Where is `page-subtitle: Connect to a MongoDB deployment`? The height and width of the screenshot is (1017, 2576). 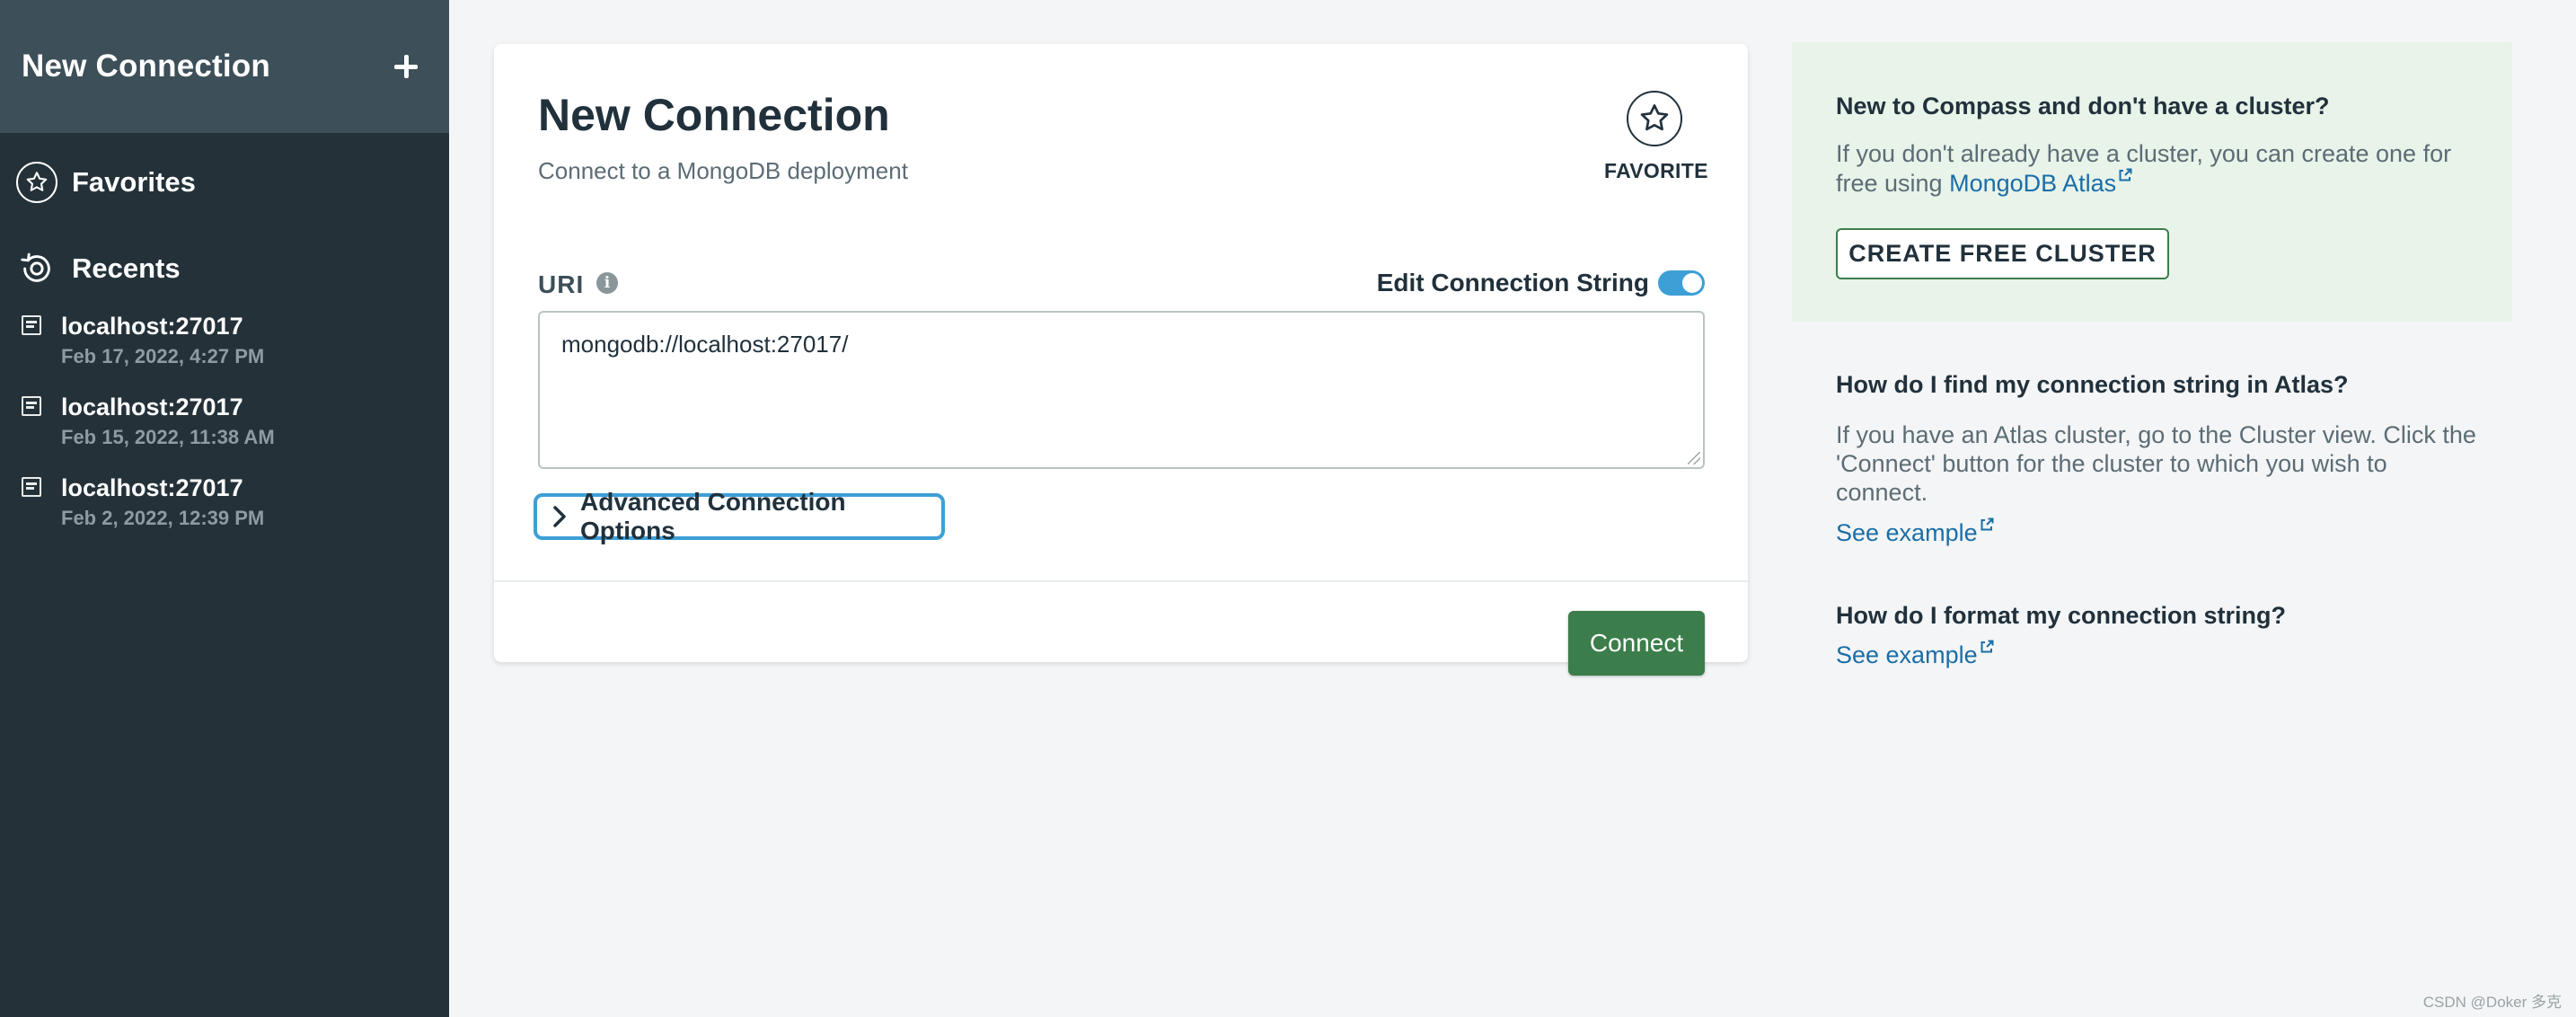 page-subtitle: Connect to a MongoDB deployment is located at coordinates (723, 170).